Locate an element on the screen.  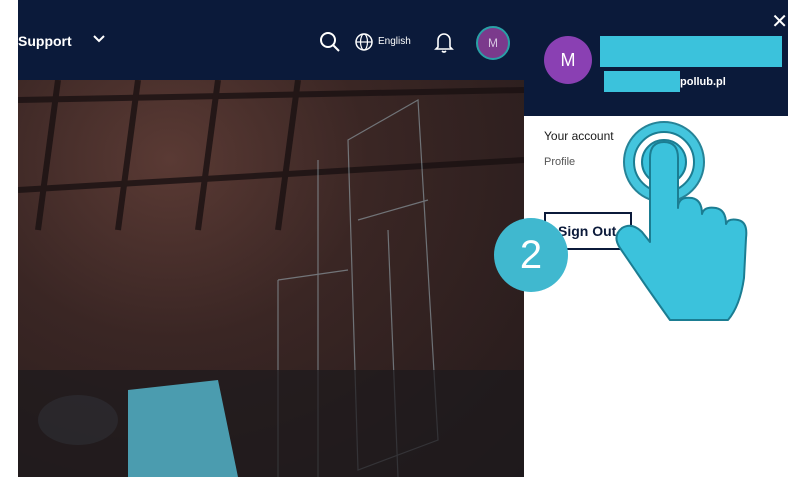
profile-link: Profile is located at coordinates (559, 162).